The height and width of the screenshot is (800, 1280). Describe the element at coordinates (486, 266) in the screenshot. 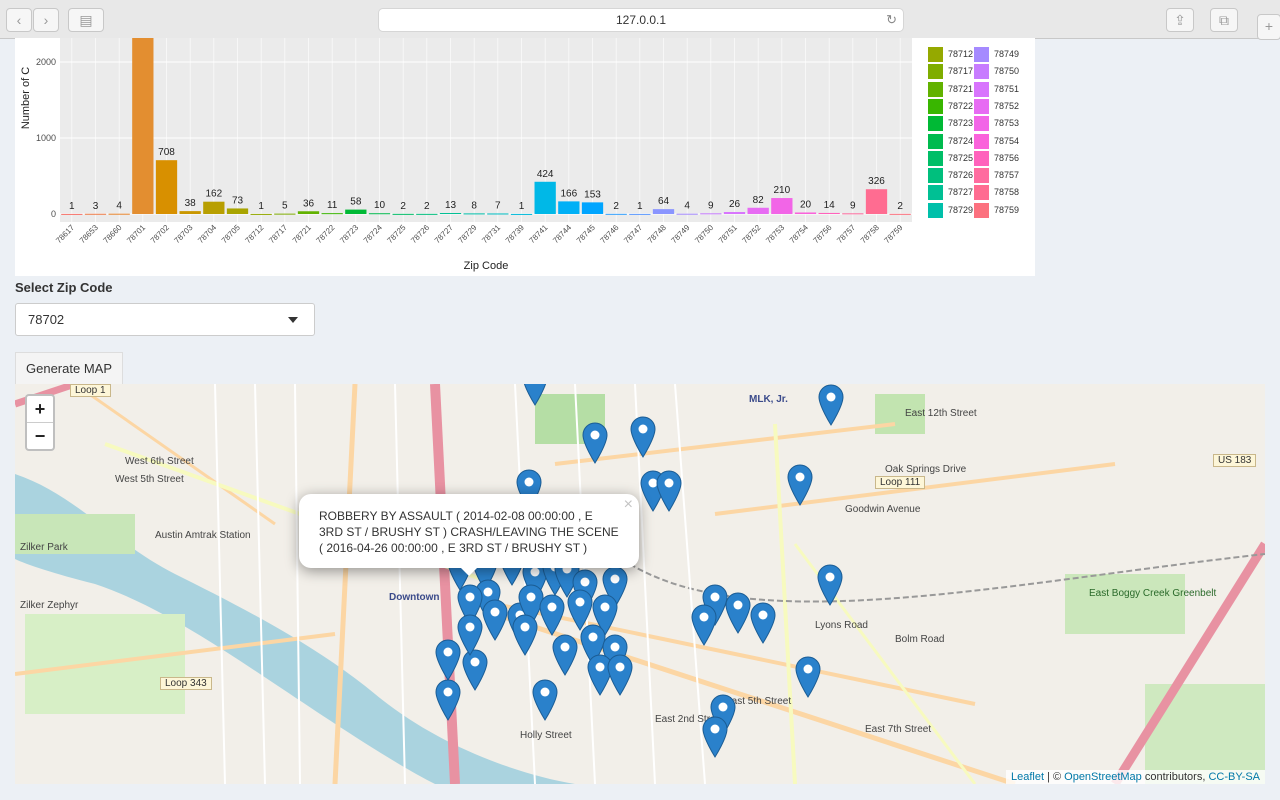

I see `x-axis-title: Zip Code` at that location.